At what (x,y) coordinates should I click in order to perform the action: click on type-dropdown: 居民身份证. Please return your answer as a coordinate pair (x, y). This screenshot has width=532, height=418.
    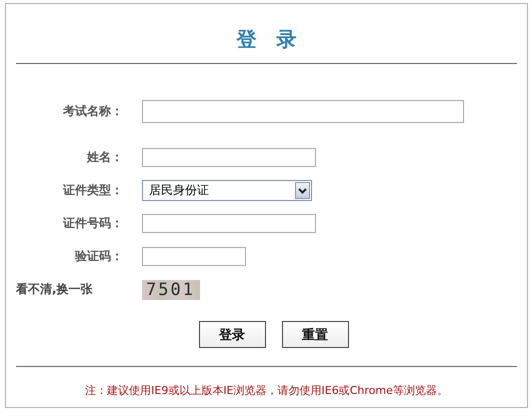
    Looking at the image, I should click on (227, 190).